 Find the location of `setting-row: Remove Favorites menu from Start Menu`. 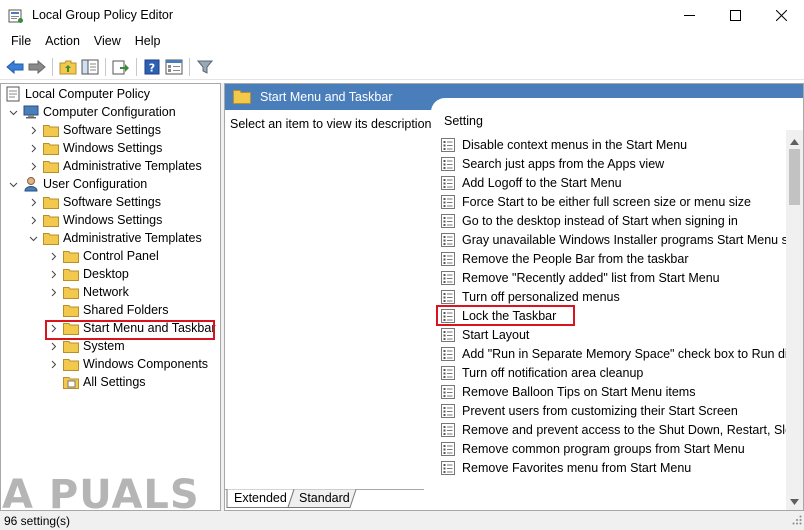

setting-row: Remove Favorites menu from Start Menu is located at coordinates (566, 467).